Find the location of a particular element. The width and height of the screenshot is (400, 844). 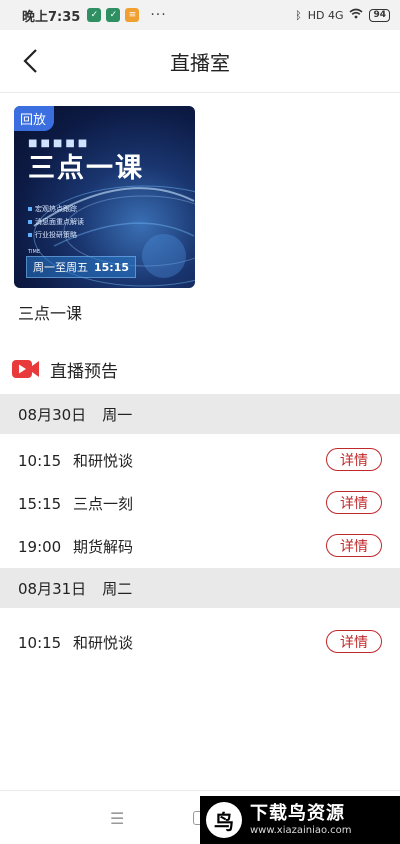

message-icon: ≡ is located at coordinates (132, 15).